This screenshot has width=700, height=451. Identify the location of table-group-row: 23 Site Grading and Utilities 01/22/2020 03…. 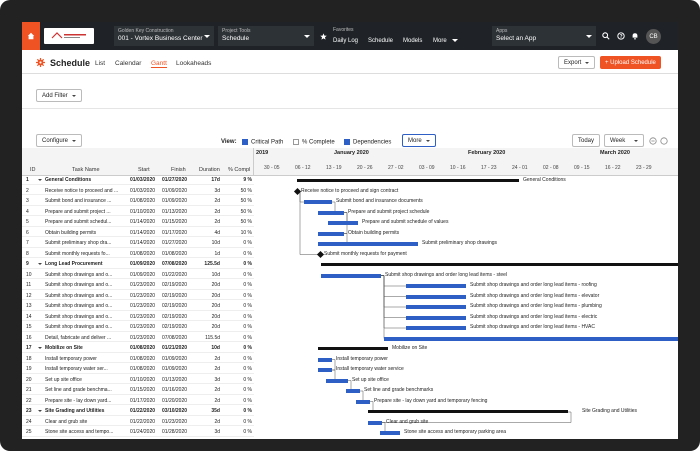
(138, 411).